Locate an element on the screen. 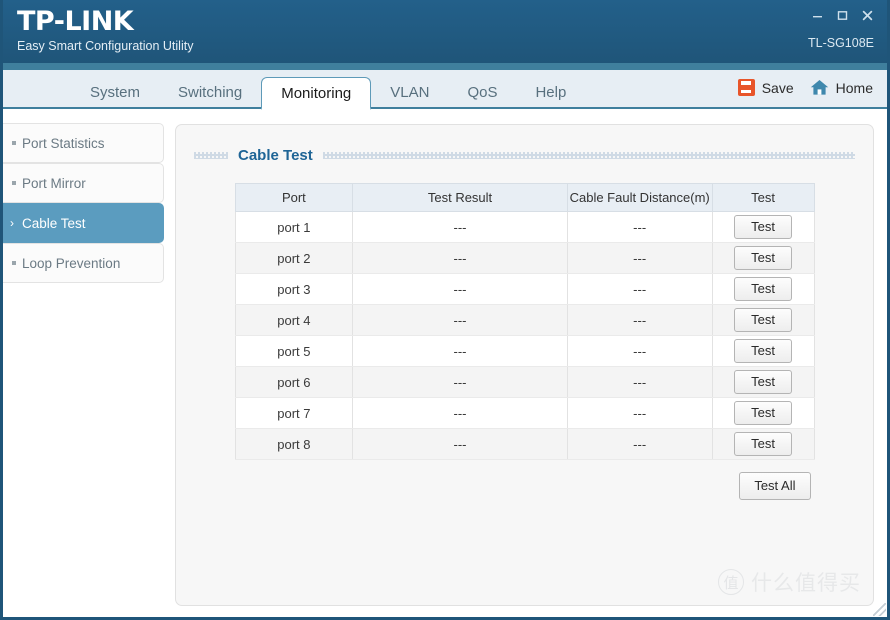 This screenshot has height=620, width=890. table-row: port 1 --- --- Test is located at coordinates (524, 227).